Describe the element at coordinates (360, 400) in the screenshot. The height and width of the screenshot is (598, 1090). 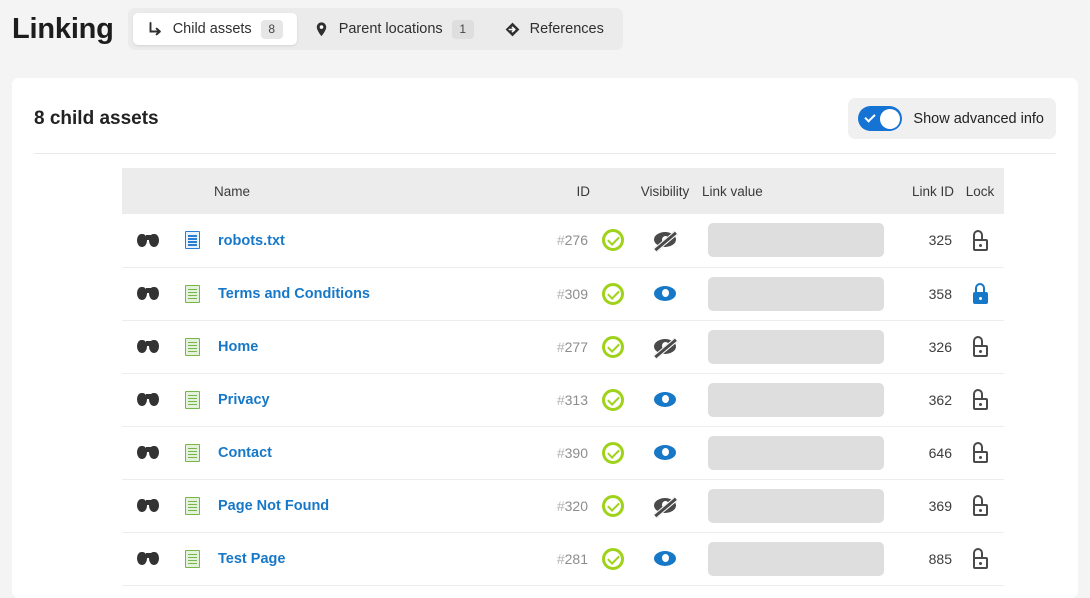
I see `cell-name: Privacy` at that location.